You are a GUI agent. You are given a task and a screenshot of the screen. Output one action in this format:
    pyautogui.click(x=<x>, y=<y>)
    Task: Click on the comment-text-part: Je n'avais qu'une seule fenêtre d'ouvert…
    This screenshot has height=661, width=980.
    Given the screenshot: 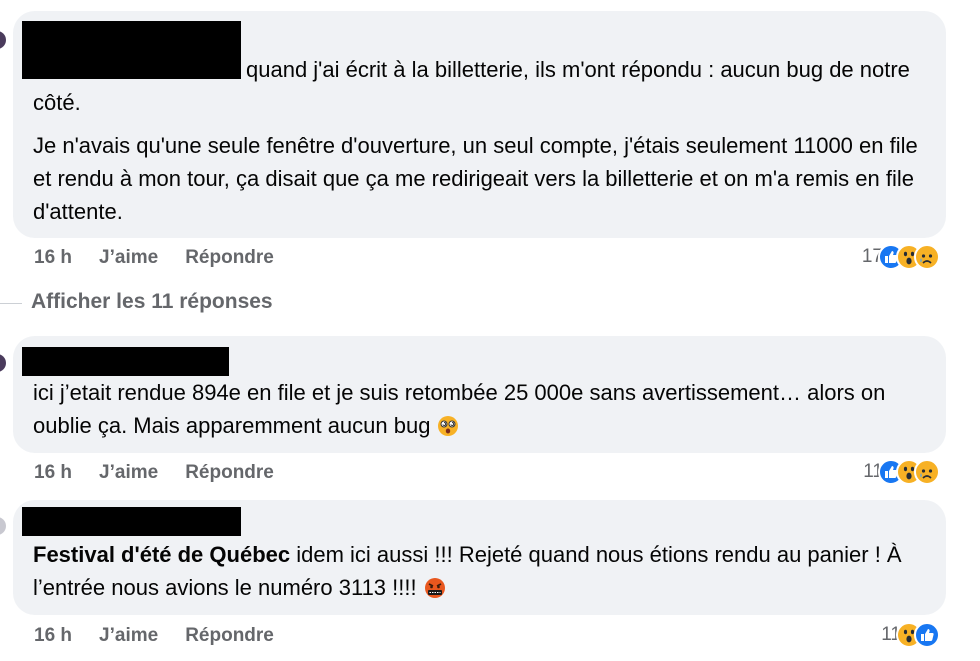 What is the action you would take?
    pyautogui.click(x=475, y=178)
    